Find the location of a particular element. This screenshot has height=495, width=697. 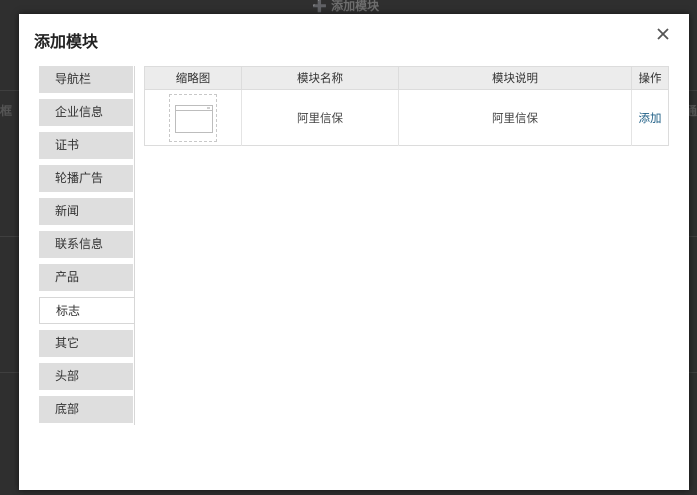

module-table: 缩略图 模块名称 模块说明 操作 阿里信保 阿里信保 添加 is located at coordinates (406, 106).